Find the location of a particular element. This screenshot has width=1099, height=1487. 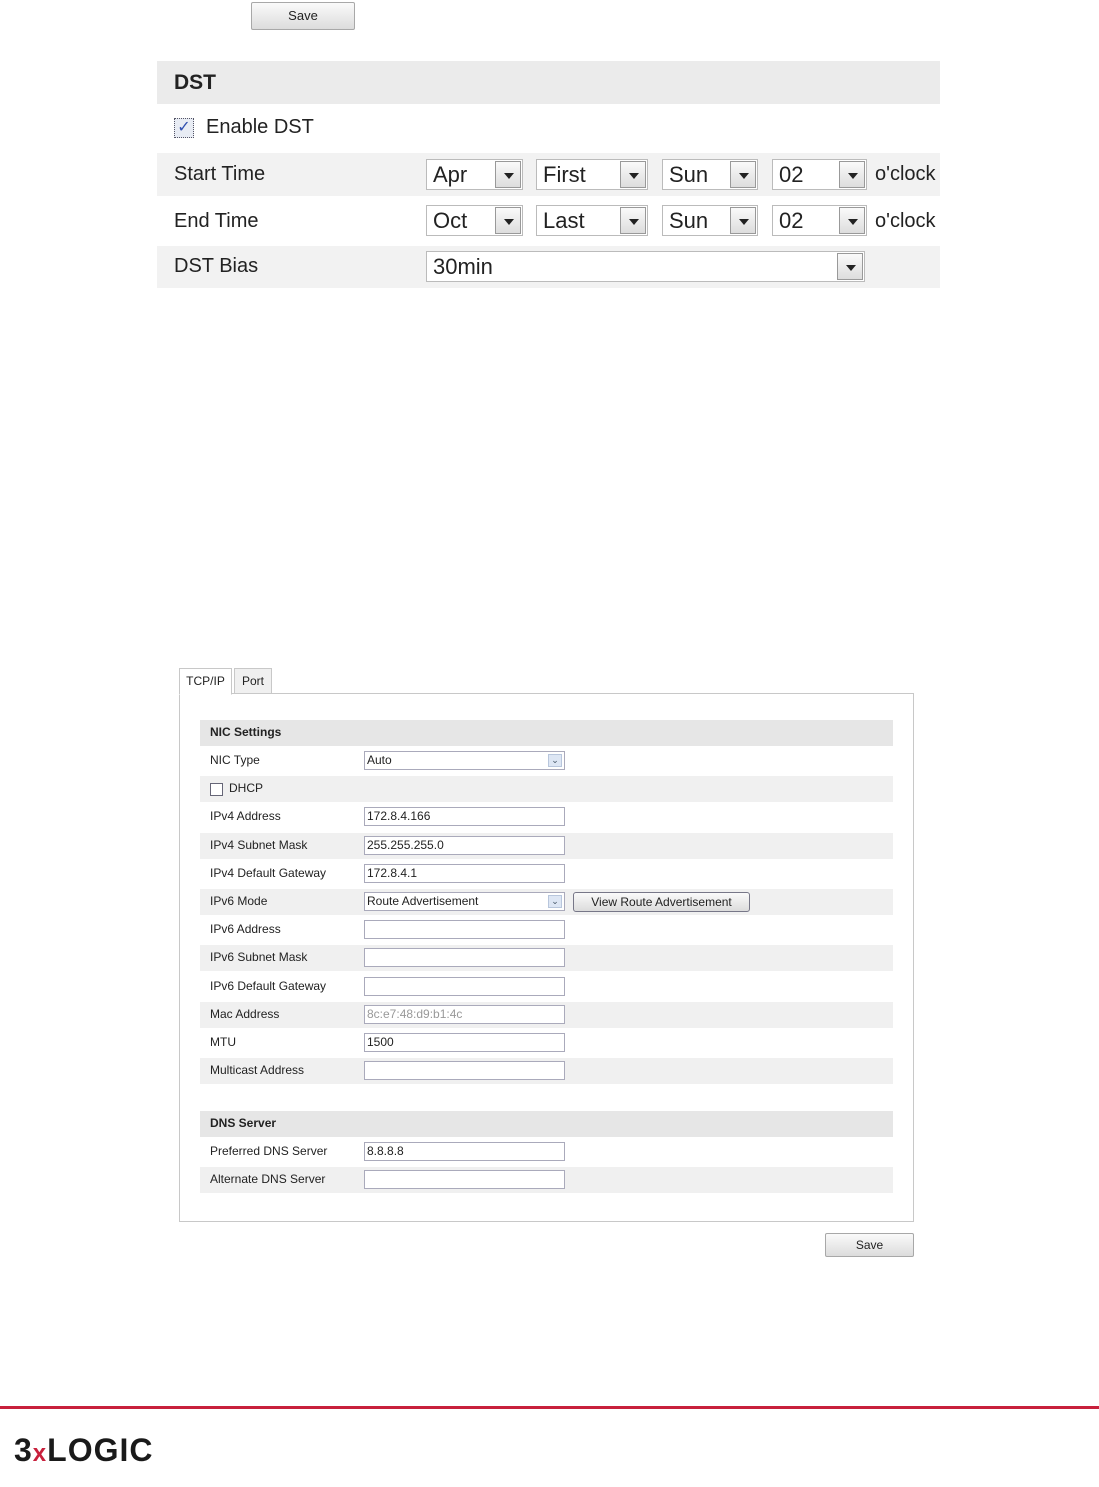

end-time-label: End Time is located at coordinates (216, 221).